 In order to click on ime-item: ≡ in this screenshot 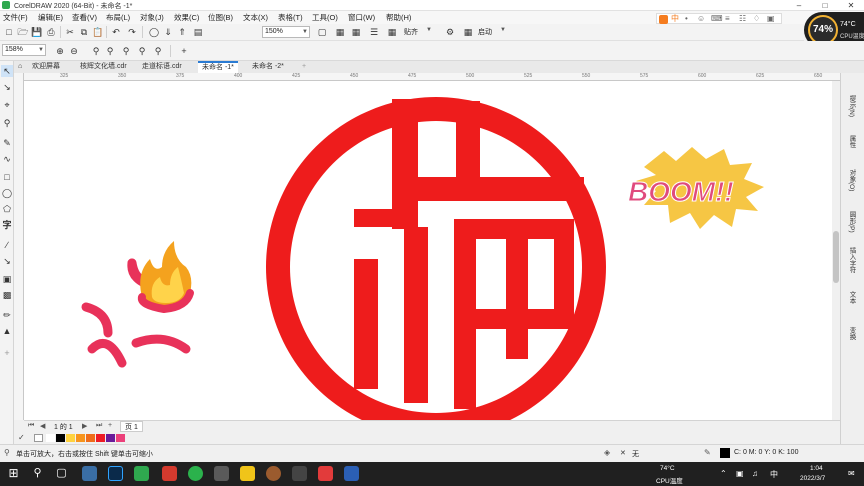, I will do `click(727, 19)`.